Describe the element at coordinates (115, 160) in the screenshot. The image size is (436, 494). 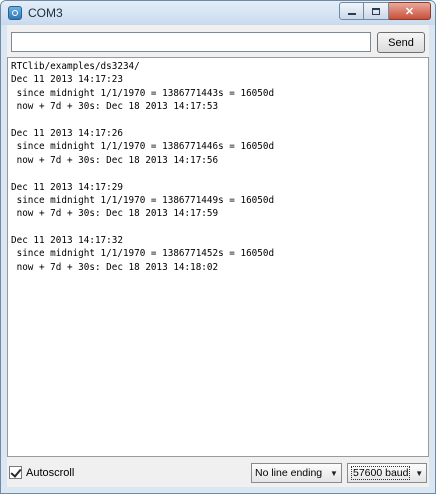
I see `output-line: now + 7d + 30s: Dec 18 2013 14:17:56` at that location.